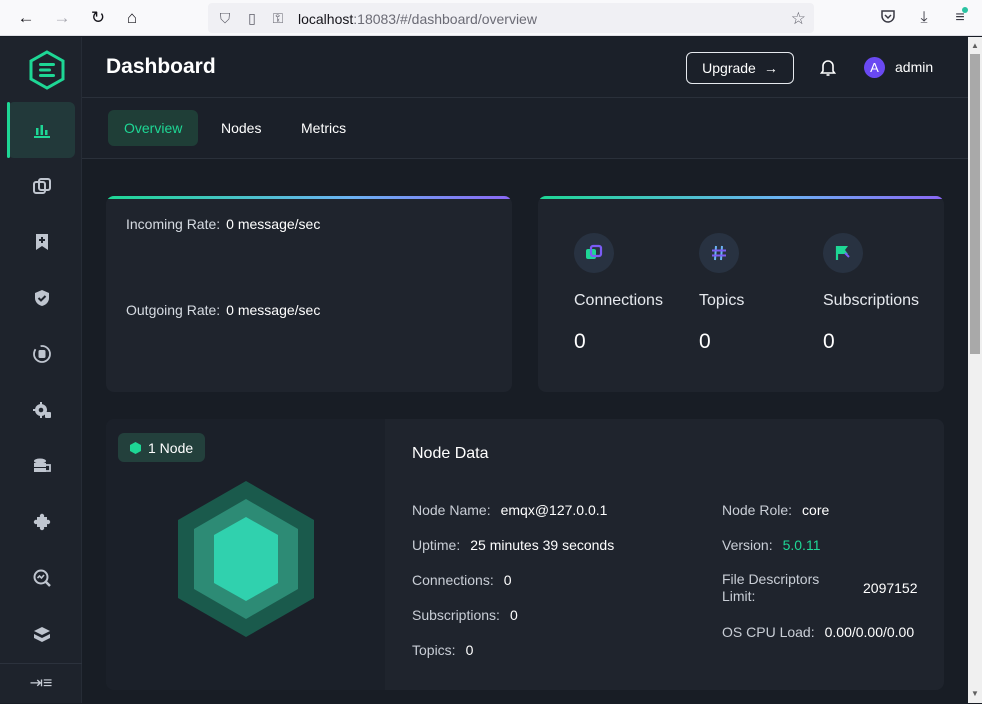 The image size is (982, 704). I want to click on sidebar-item-diagnose, so click(41, 578).